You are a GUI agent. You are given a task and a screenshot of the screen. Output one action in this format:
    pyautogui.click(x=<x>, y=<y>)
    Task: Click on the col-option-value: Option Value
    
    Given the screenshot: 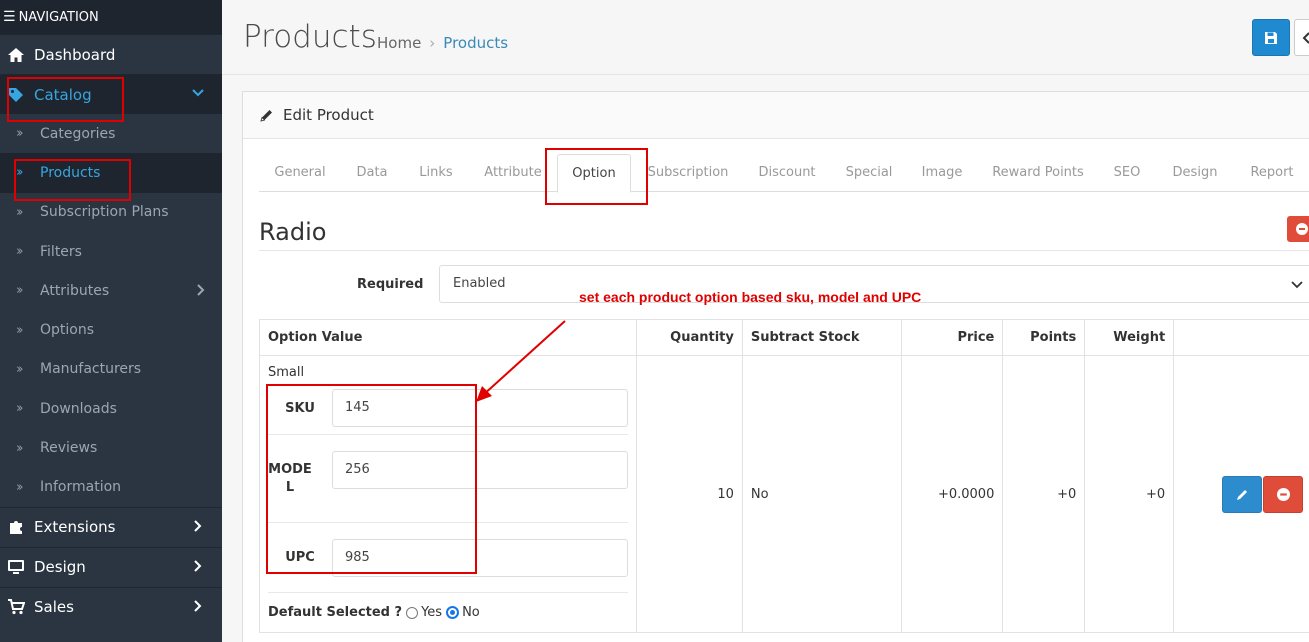 What is the action you would take?
    pyautogui.click(x=448, y=337)
    